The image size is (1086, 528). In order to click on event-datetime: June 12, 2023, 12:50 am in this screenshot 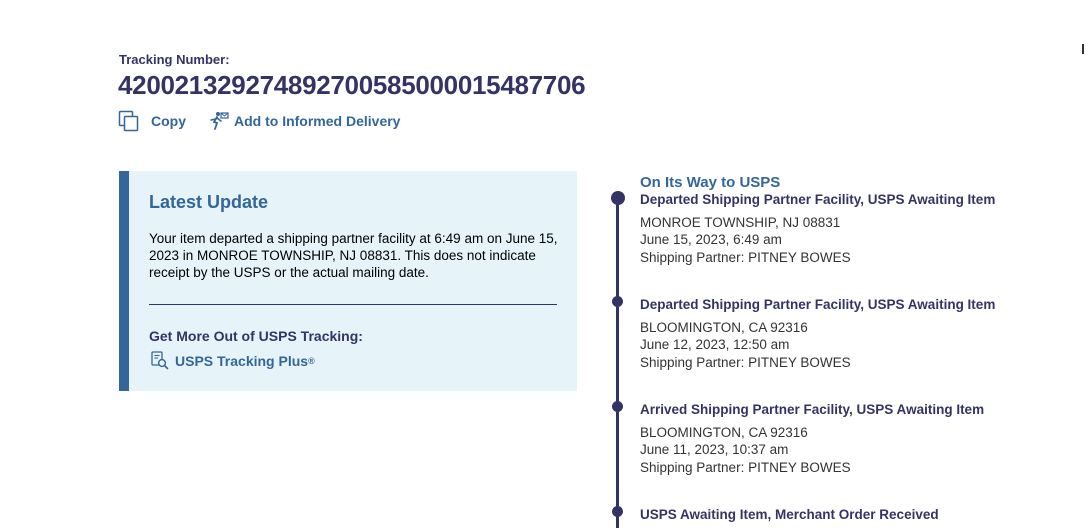, I will do `click(715, 344)`.